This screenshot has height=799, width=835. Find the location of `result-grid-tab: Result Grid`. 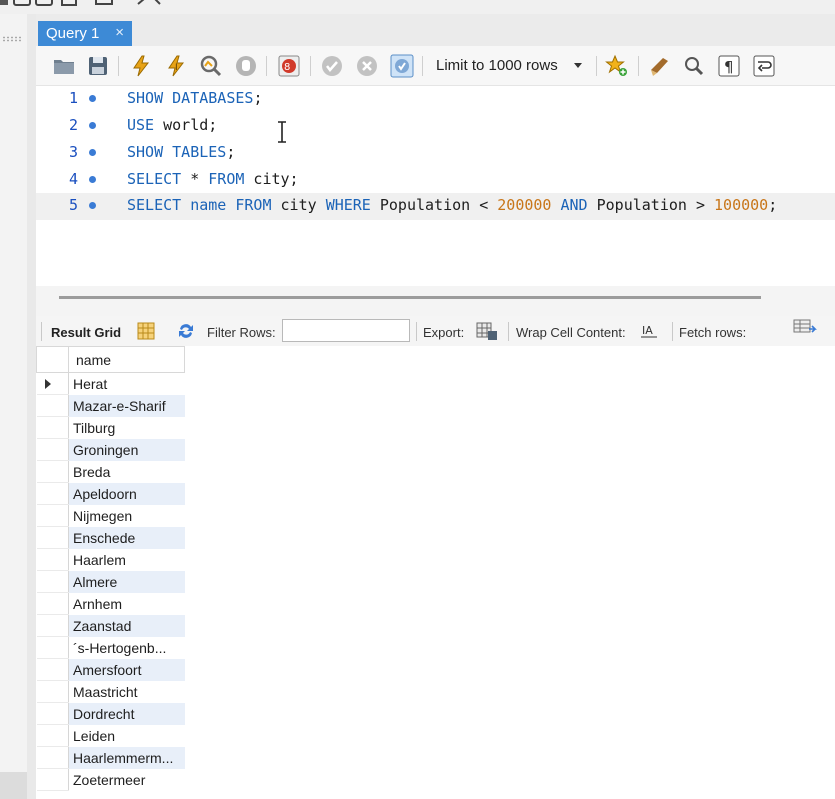

result-grid-tab: Result Grid is located at coordinates (86, 332).